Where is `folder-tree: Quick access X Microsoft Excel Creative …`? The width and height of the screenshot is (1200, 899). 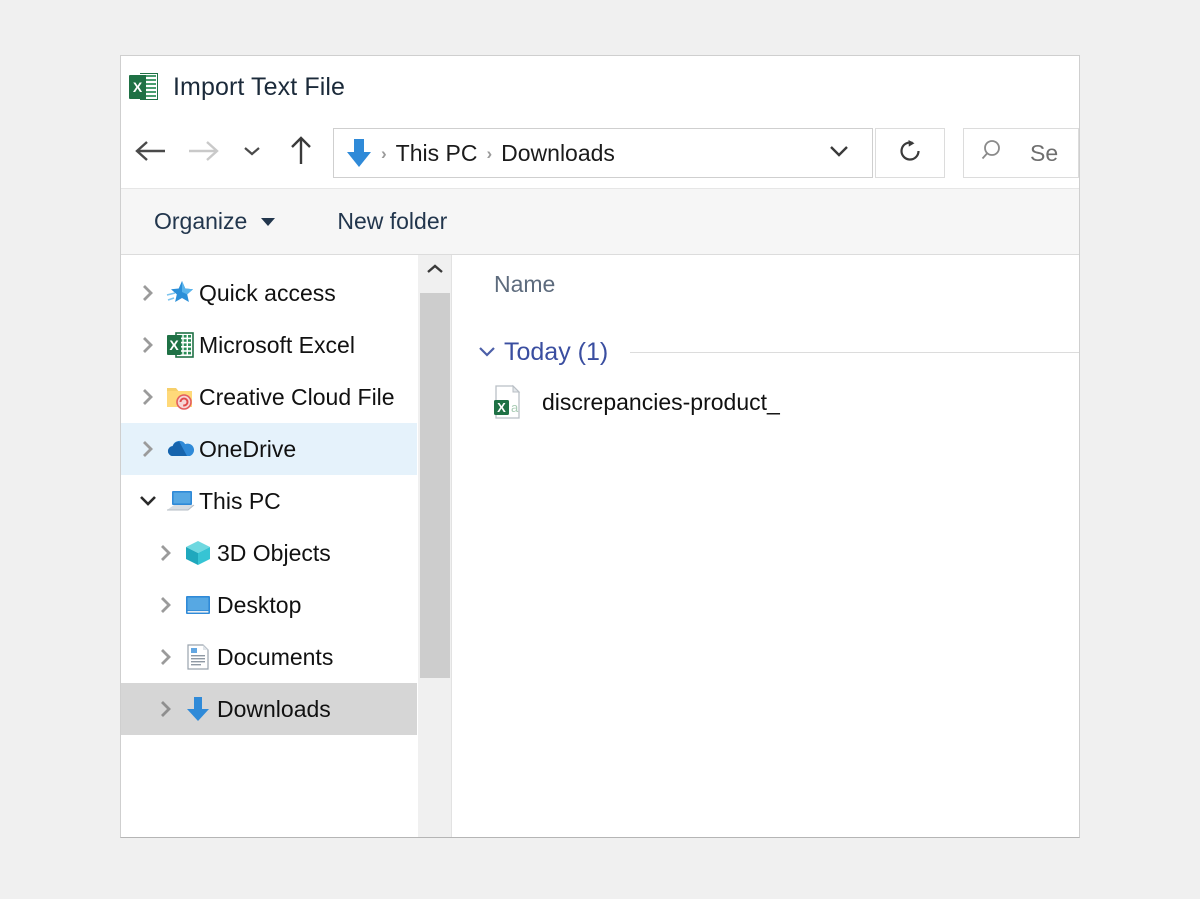 folder-tree: Quick access X Microsoft Excel Creative … is located at coordinates (286, 495).